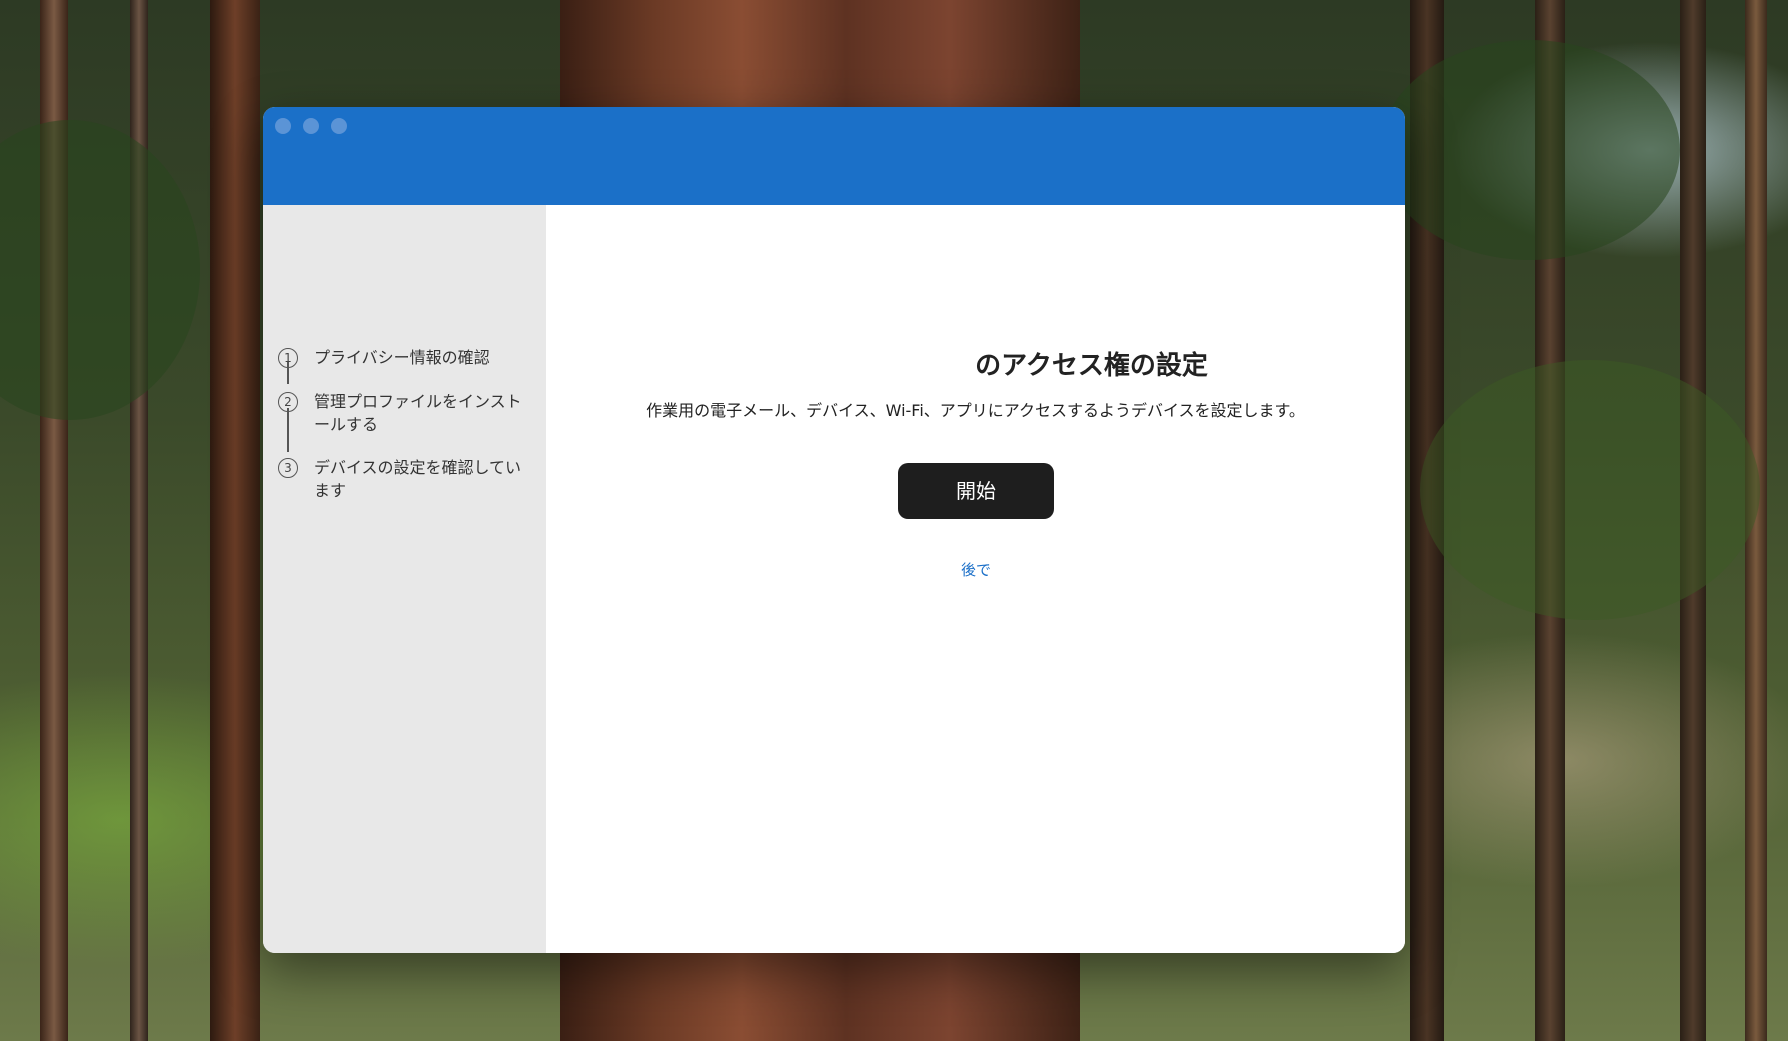 This screenshot has height=1041, width=1788. I want to click on title-bar, so click(834, 156).